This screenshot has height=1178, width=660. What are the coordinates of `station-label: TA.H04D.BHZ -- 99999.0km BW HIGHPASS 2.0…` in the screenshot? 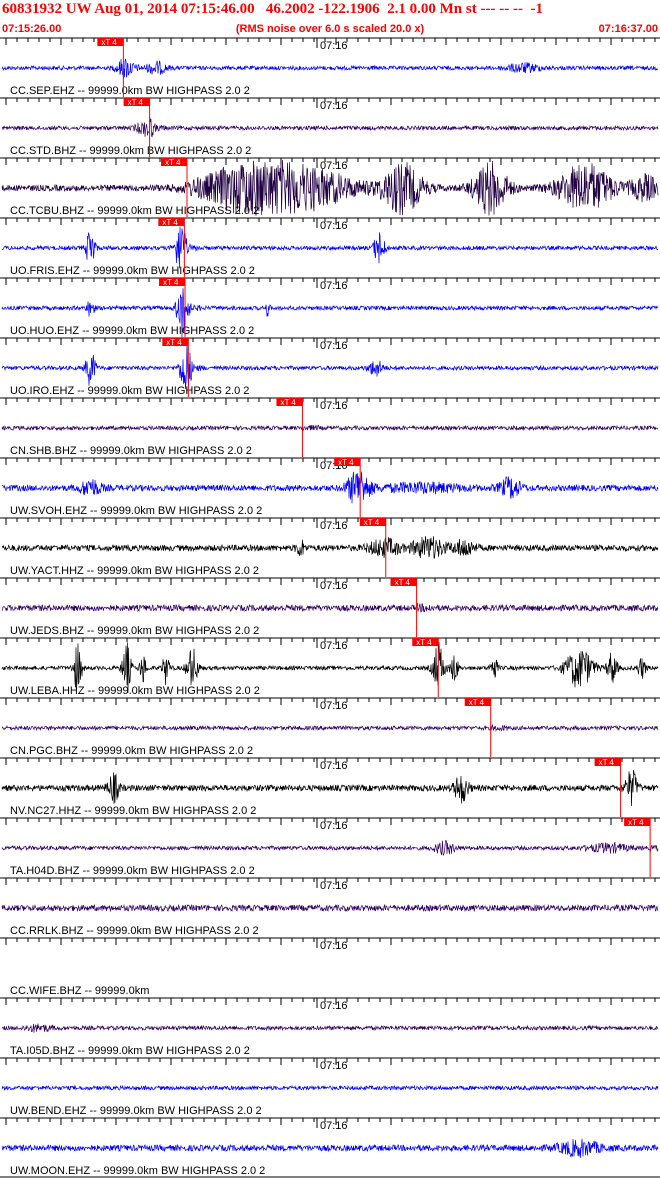 It's located at (132, 871).